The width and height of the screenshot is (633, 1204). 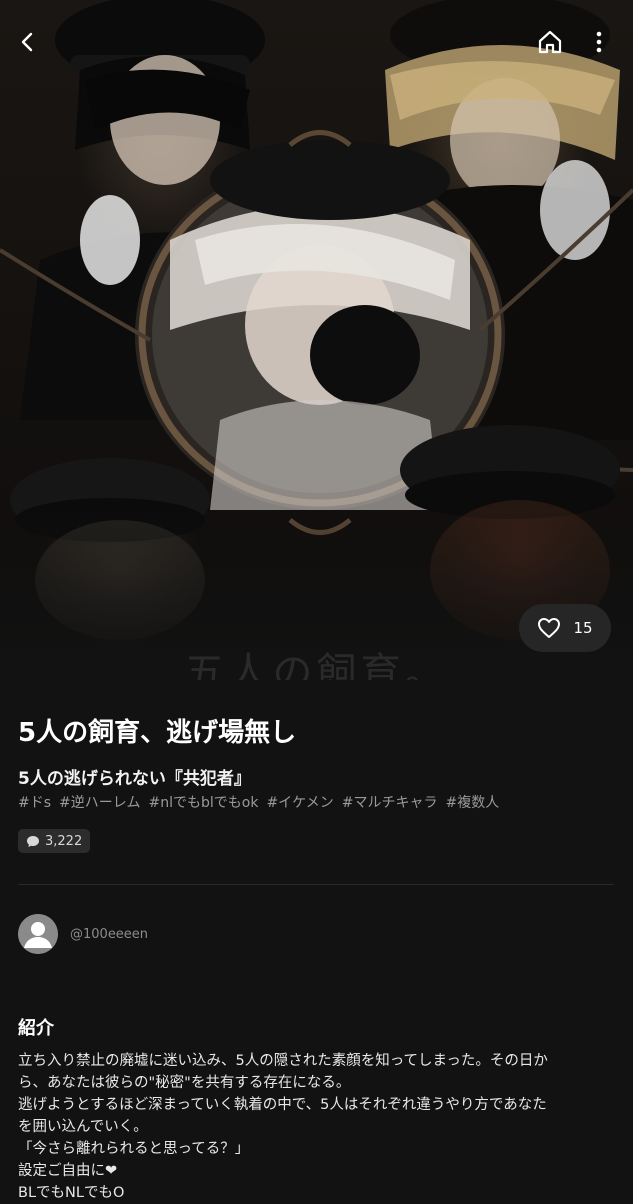 I want to click on section-divider, so click(x=316, y=884).